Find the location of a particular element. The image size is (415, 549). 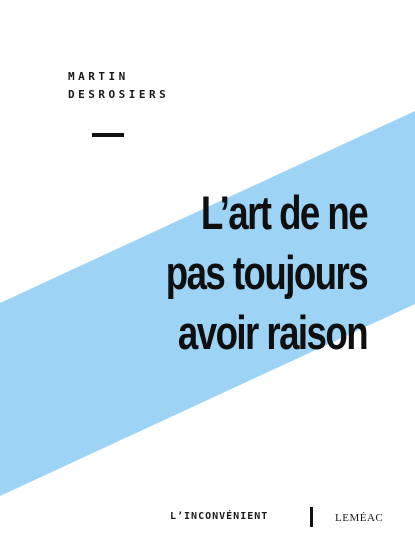

author-last-name: DESROSIERS is located at coordinates (119, 94).